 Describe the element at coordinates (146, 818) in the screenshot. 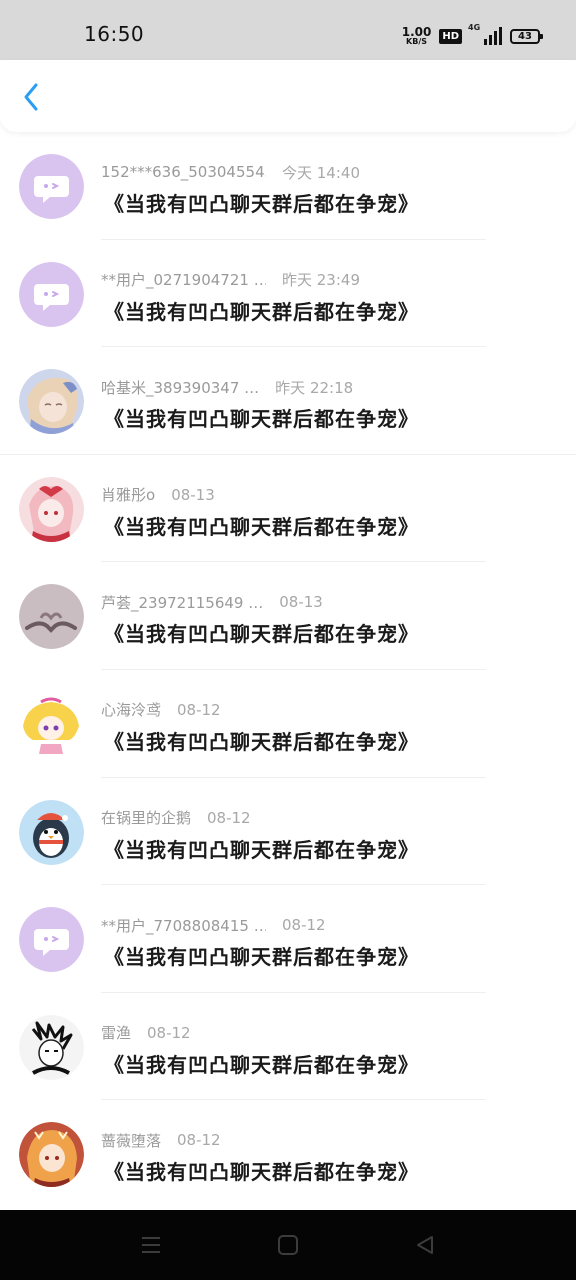

I see `sender-name: 在锅里的企鹅` at that location.